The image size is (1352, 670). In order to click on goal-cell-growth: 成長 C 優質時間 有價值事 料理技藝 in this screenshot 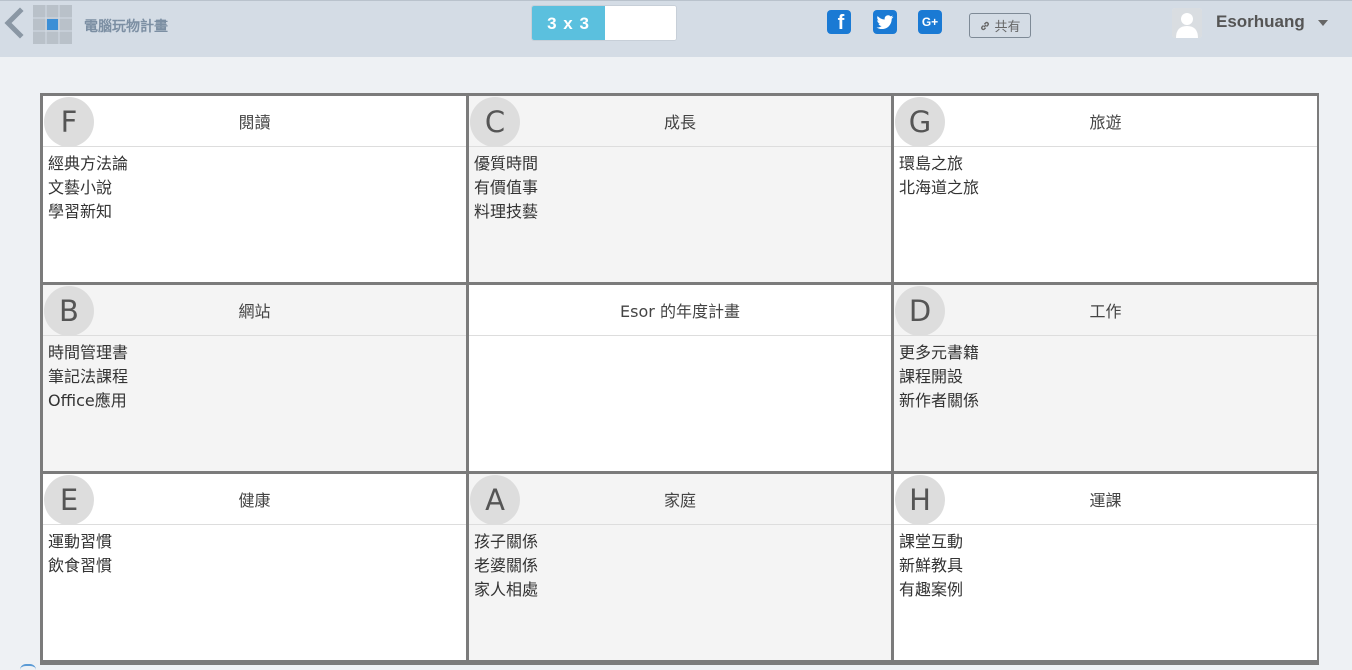, I will do `click(680, 189)`.